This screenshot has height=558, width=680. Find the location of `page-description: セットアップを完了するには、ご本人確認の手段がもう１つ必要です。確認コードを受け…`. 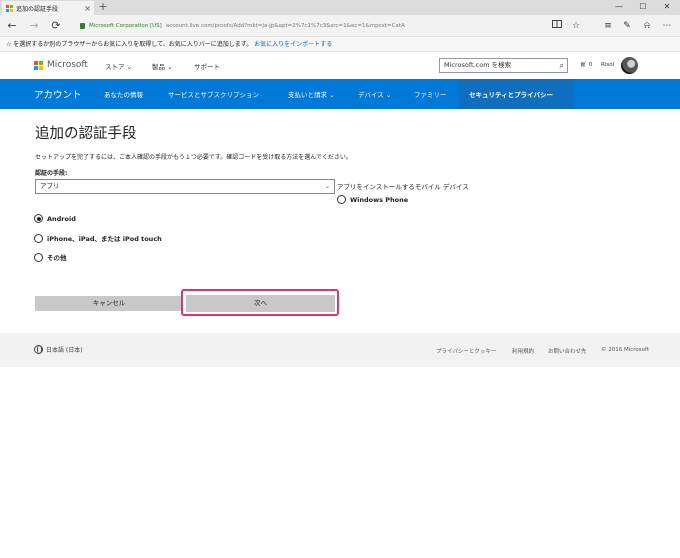

page-description: セットアップを完了するには、ご本人確認の手段がもう１つ必要です。確認コードを受け… is located at coordinates (193, 157).